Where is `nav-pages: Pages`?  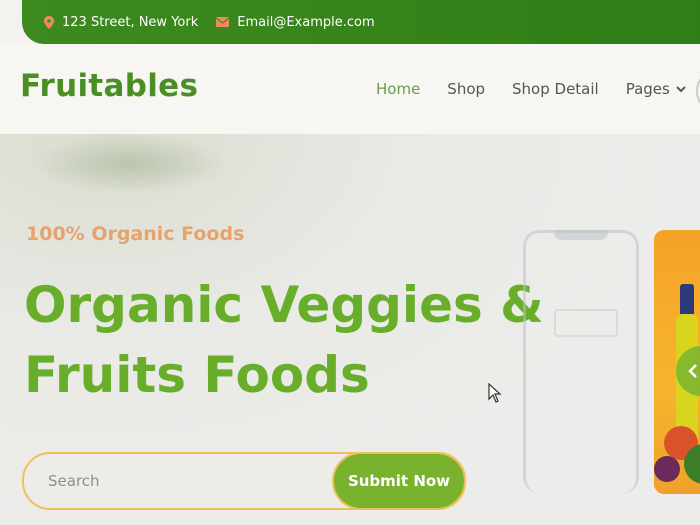
nav-pages: Pages is located at coordinates (656, 89).